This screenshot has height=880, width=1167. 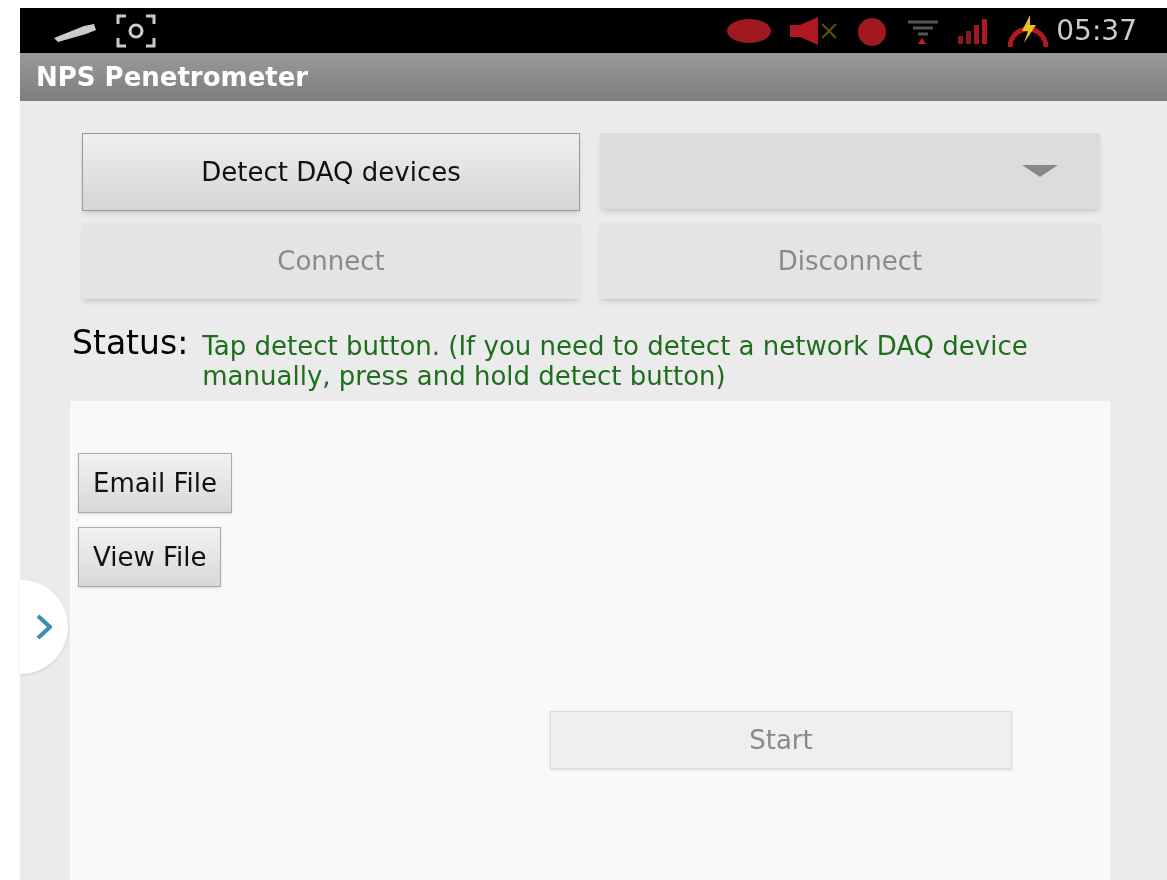 What do you see at coordinates (1096, 30) in the screenshot?
I see `clock-time: 05:37` at bounding box center [1096, 30].